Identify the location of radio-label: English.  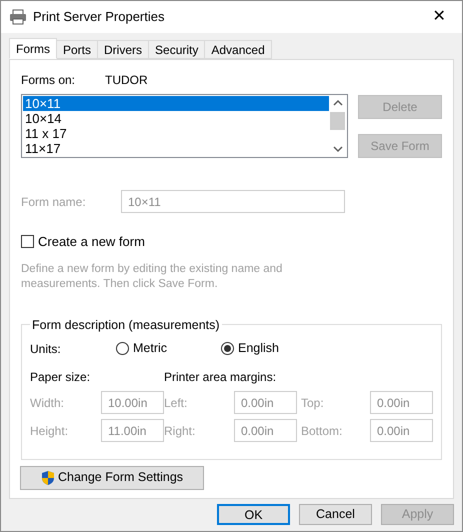
(258, 348).